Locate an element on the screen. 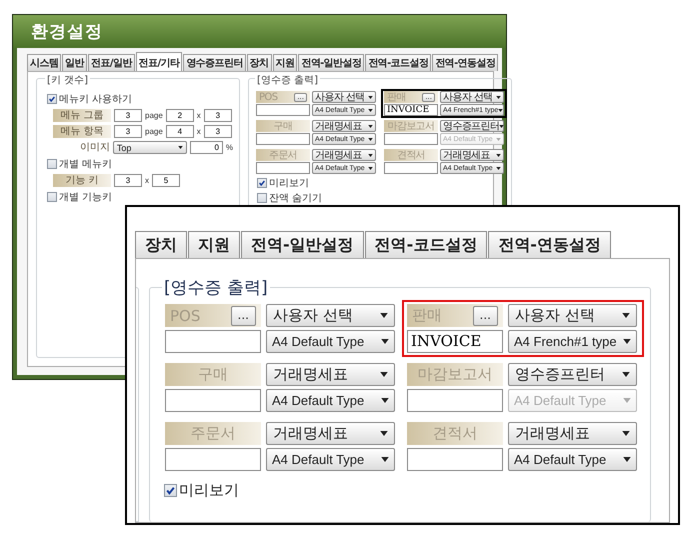 The width and height of the screenshot is (700, 541). unit-label: % is located at coordinates (230, 147).